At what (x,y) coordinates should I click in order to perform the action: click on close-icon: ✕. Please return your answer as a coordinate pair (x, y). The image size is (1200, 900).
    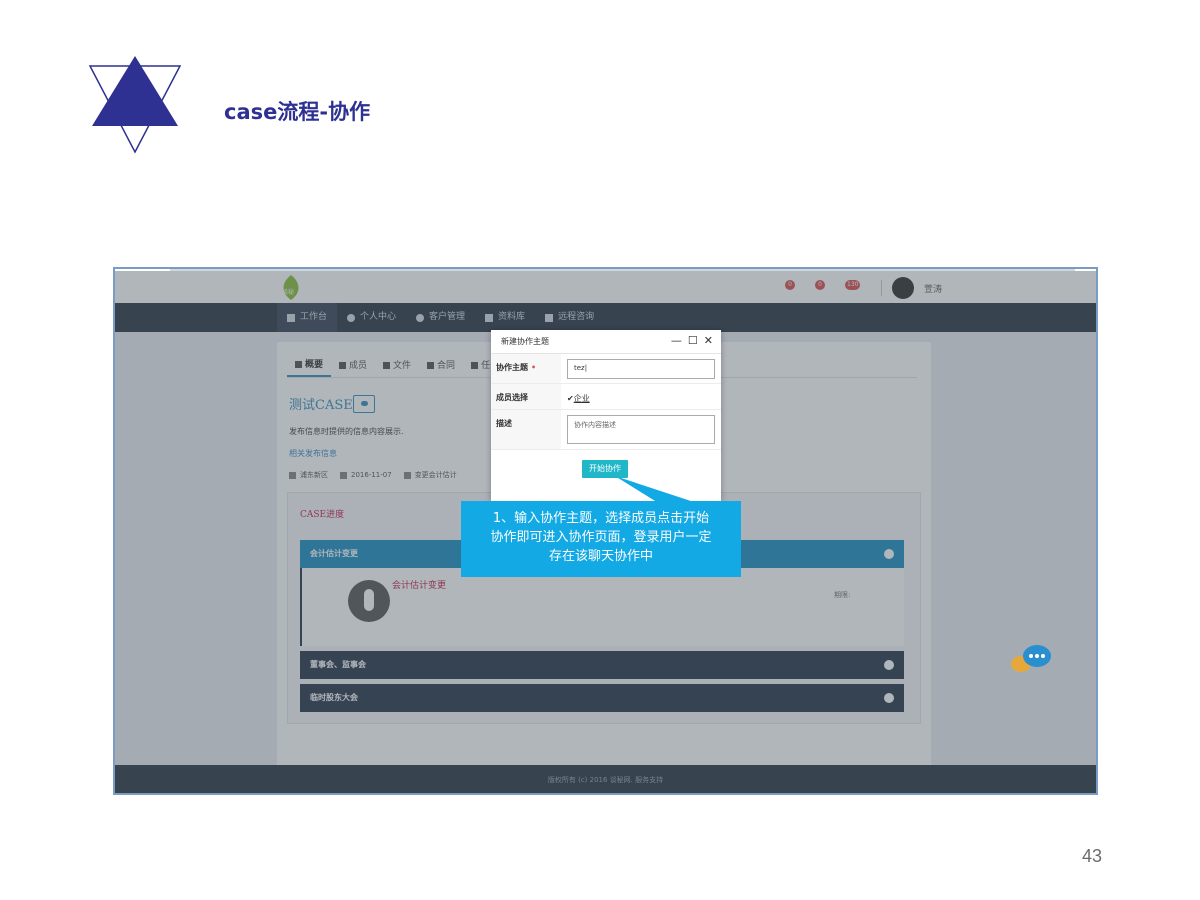
    Looking at the image, I should click on (708, 341).